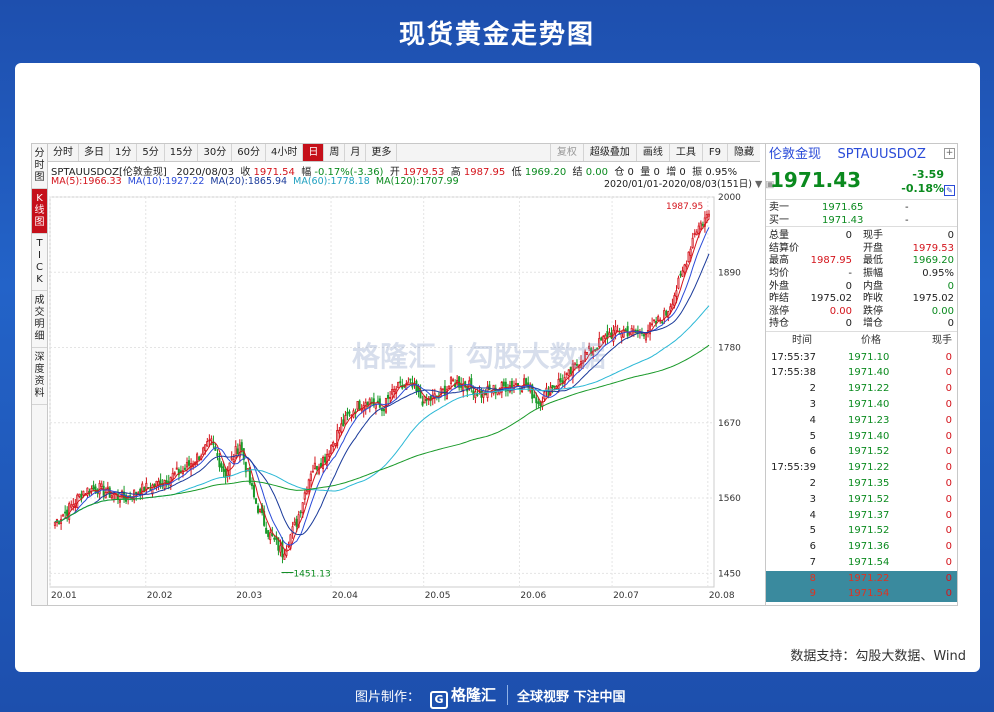 This screenshot has height=712, width=994. Describe the element at coordinates (86, 181) in the screenshot. I see `ma5-label: MA(5):1966.33` at that location.